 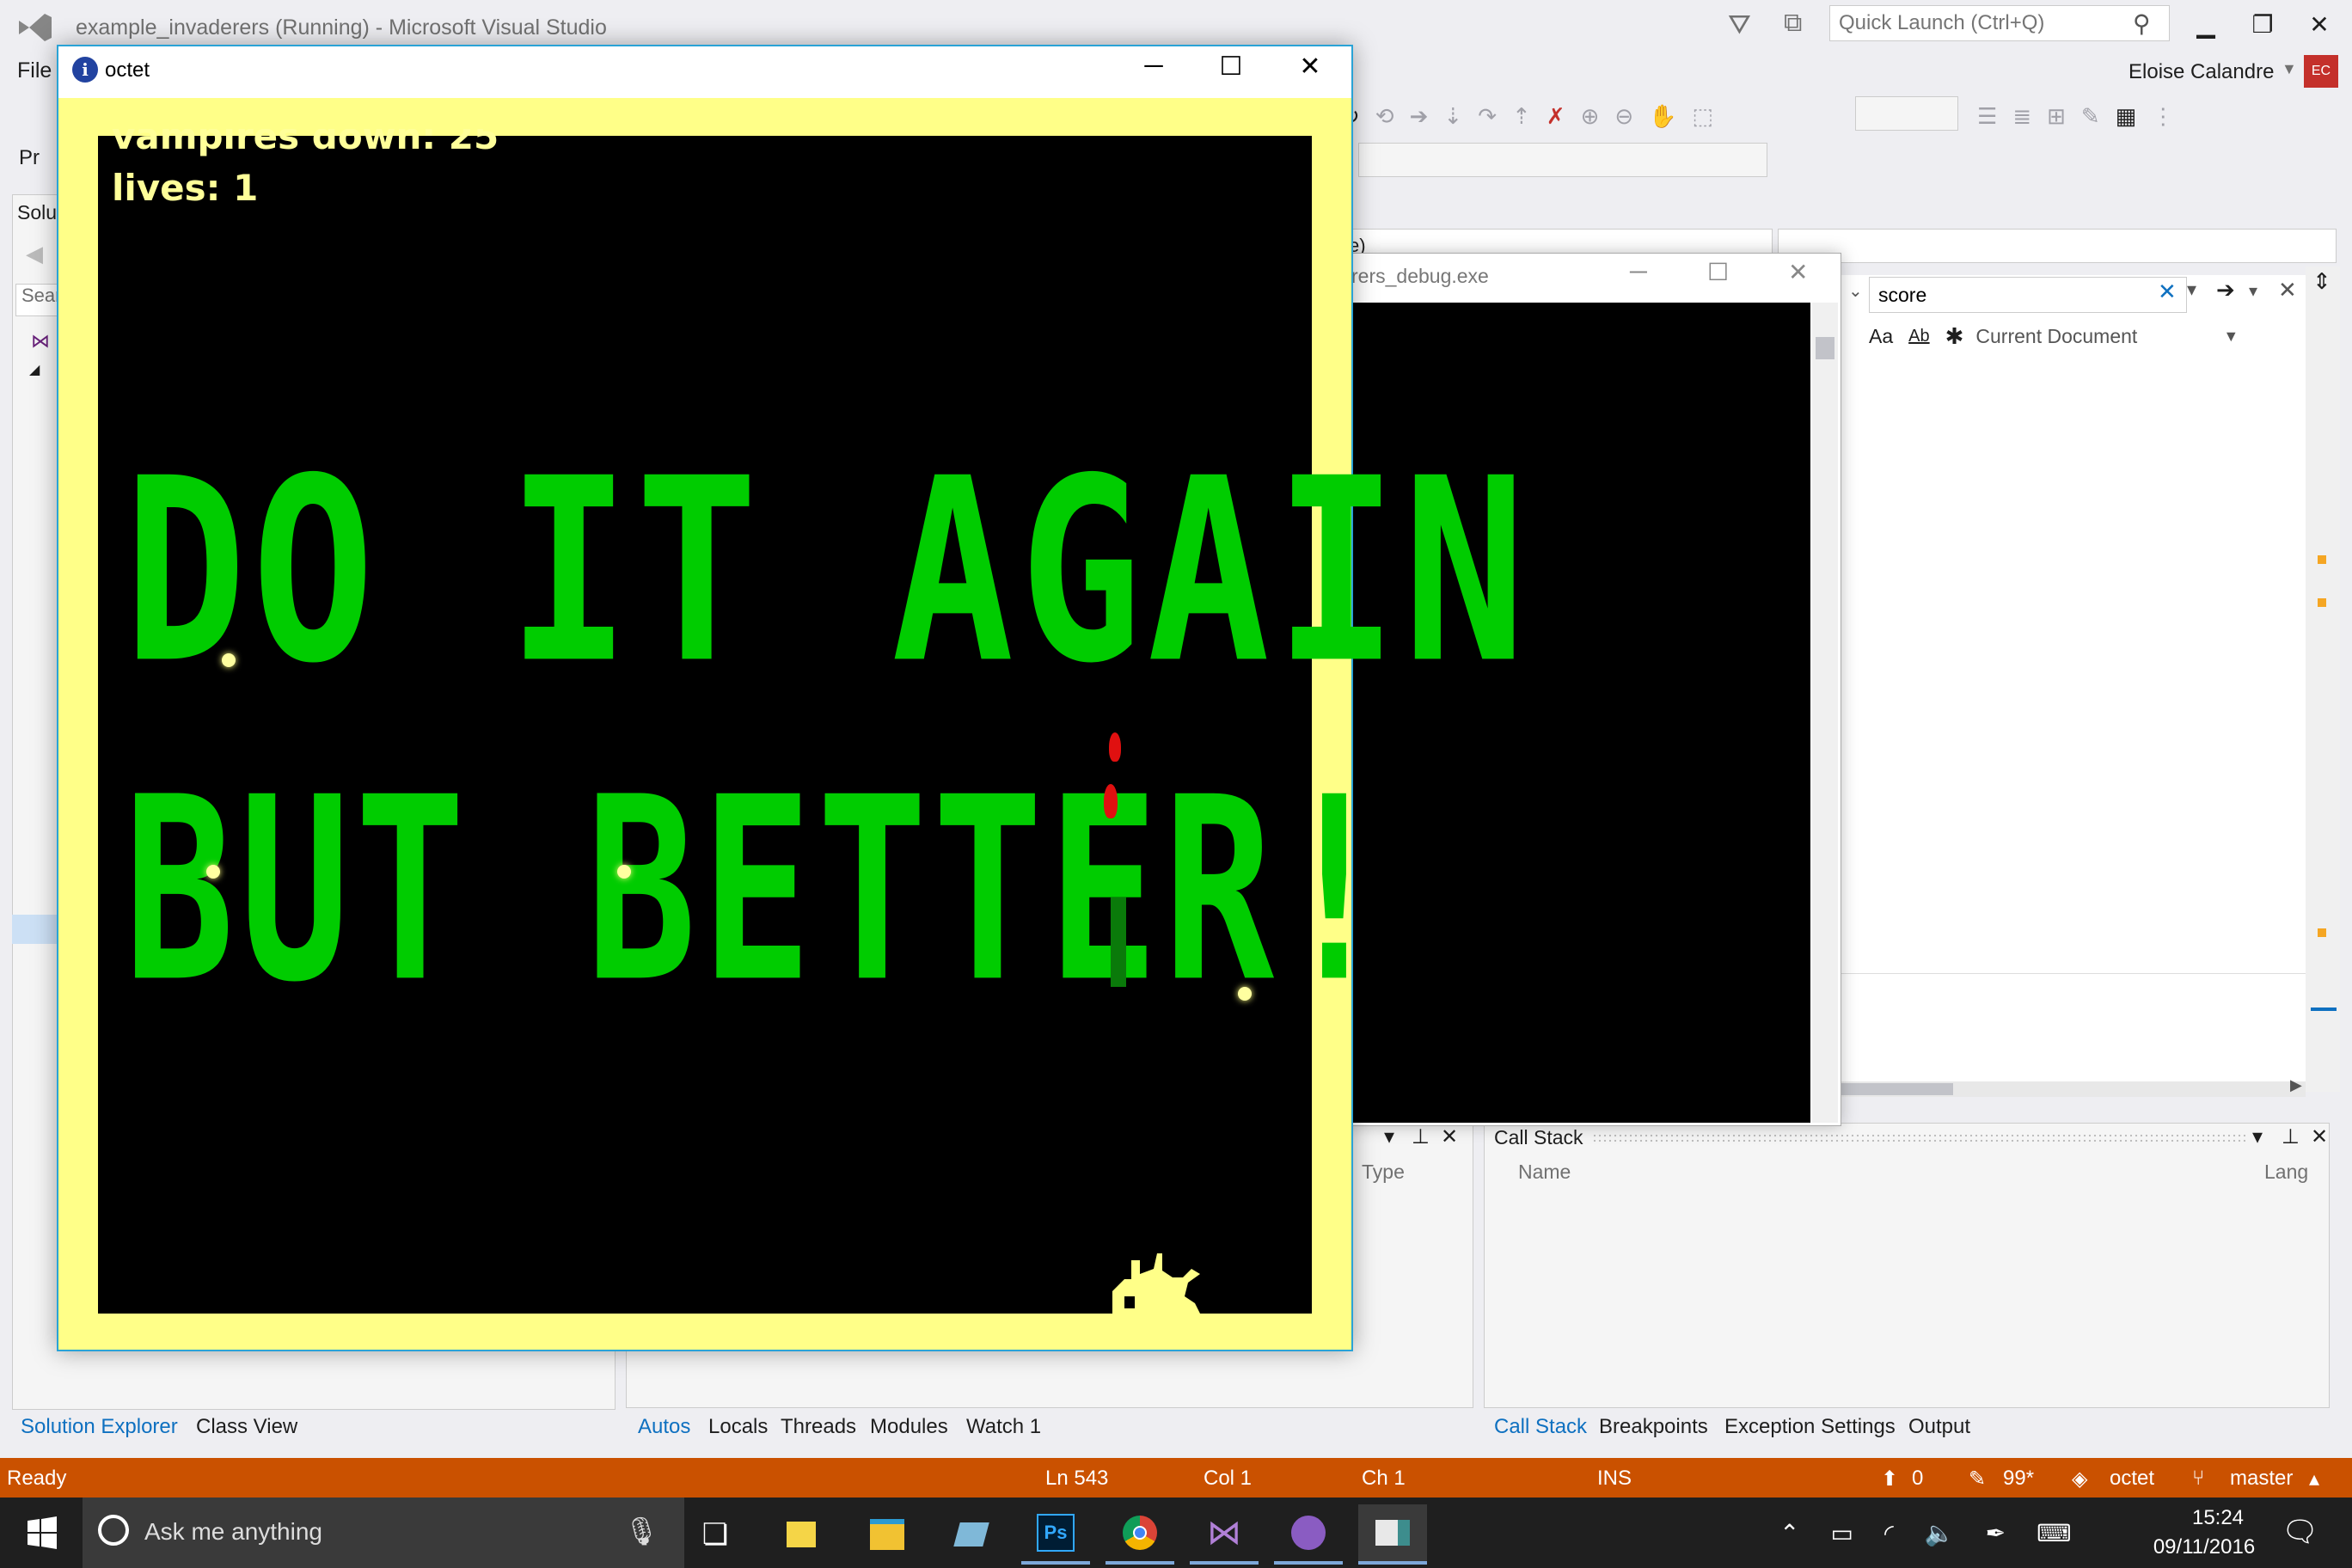 I want to click on title-grip, so click(x=1918, y=1139).